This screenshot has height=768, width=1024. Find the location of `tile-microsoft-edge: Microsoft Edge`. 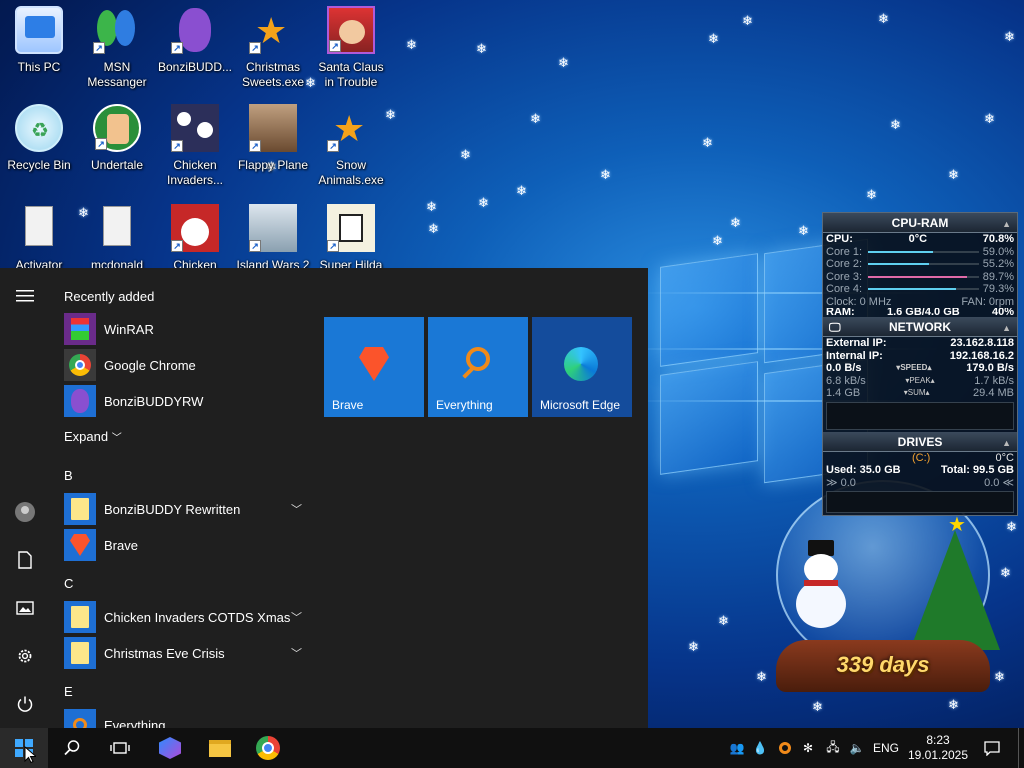

tile-microsoft-edge: Microsoft Edge is located at coordinates (582, 367).